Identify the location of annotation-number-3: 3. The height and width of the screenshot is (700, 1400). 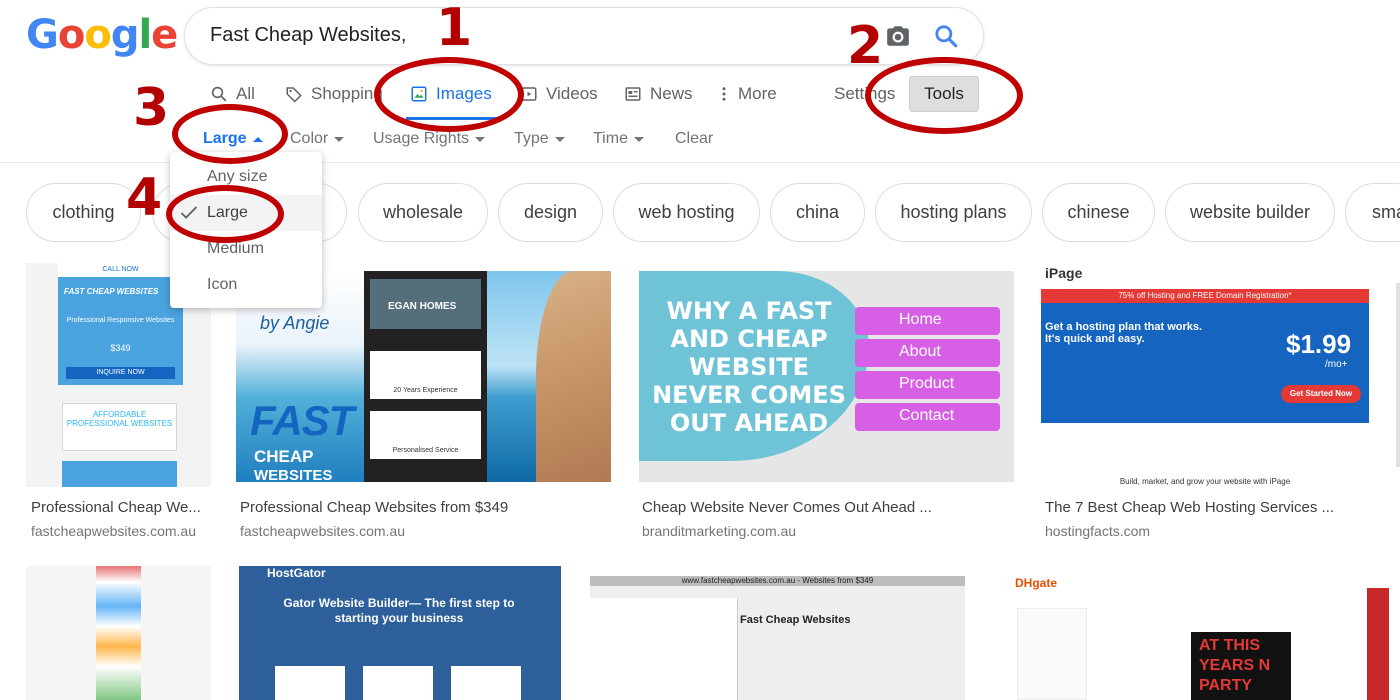
(151, 108).